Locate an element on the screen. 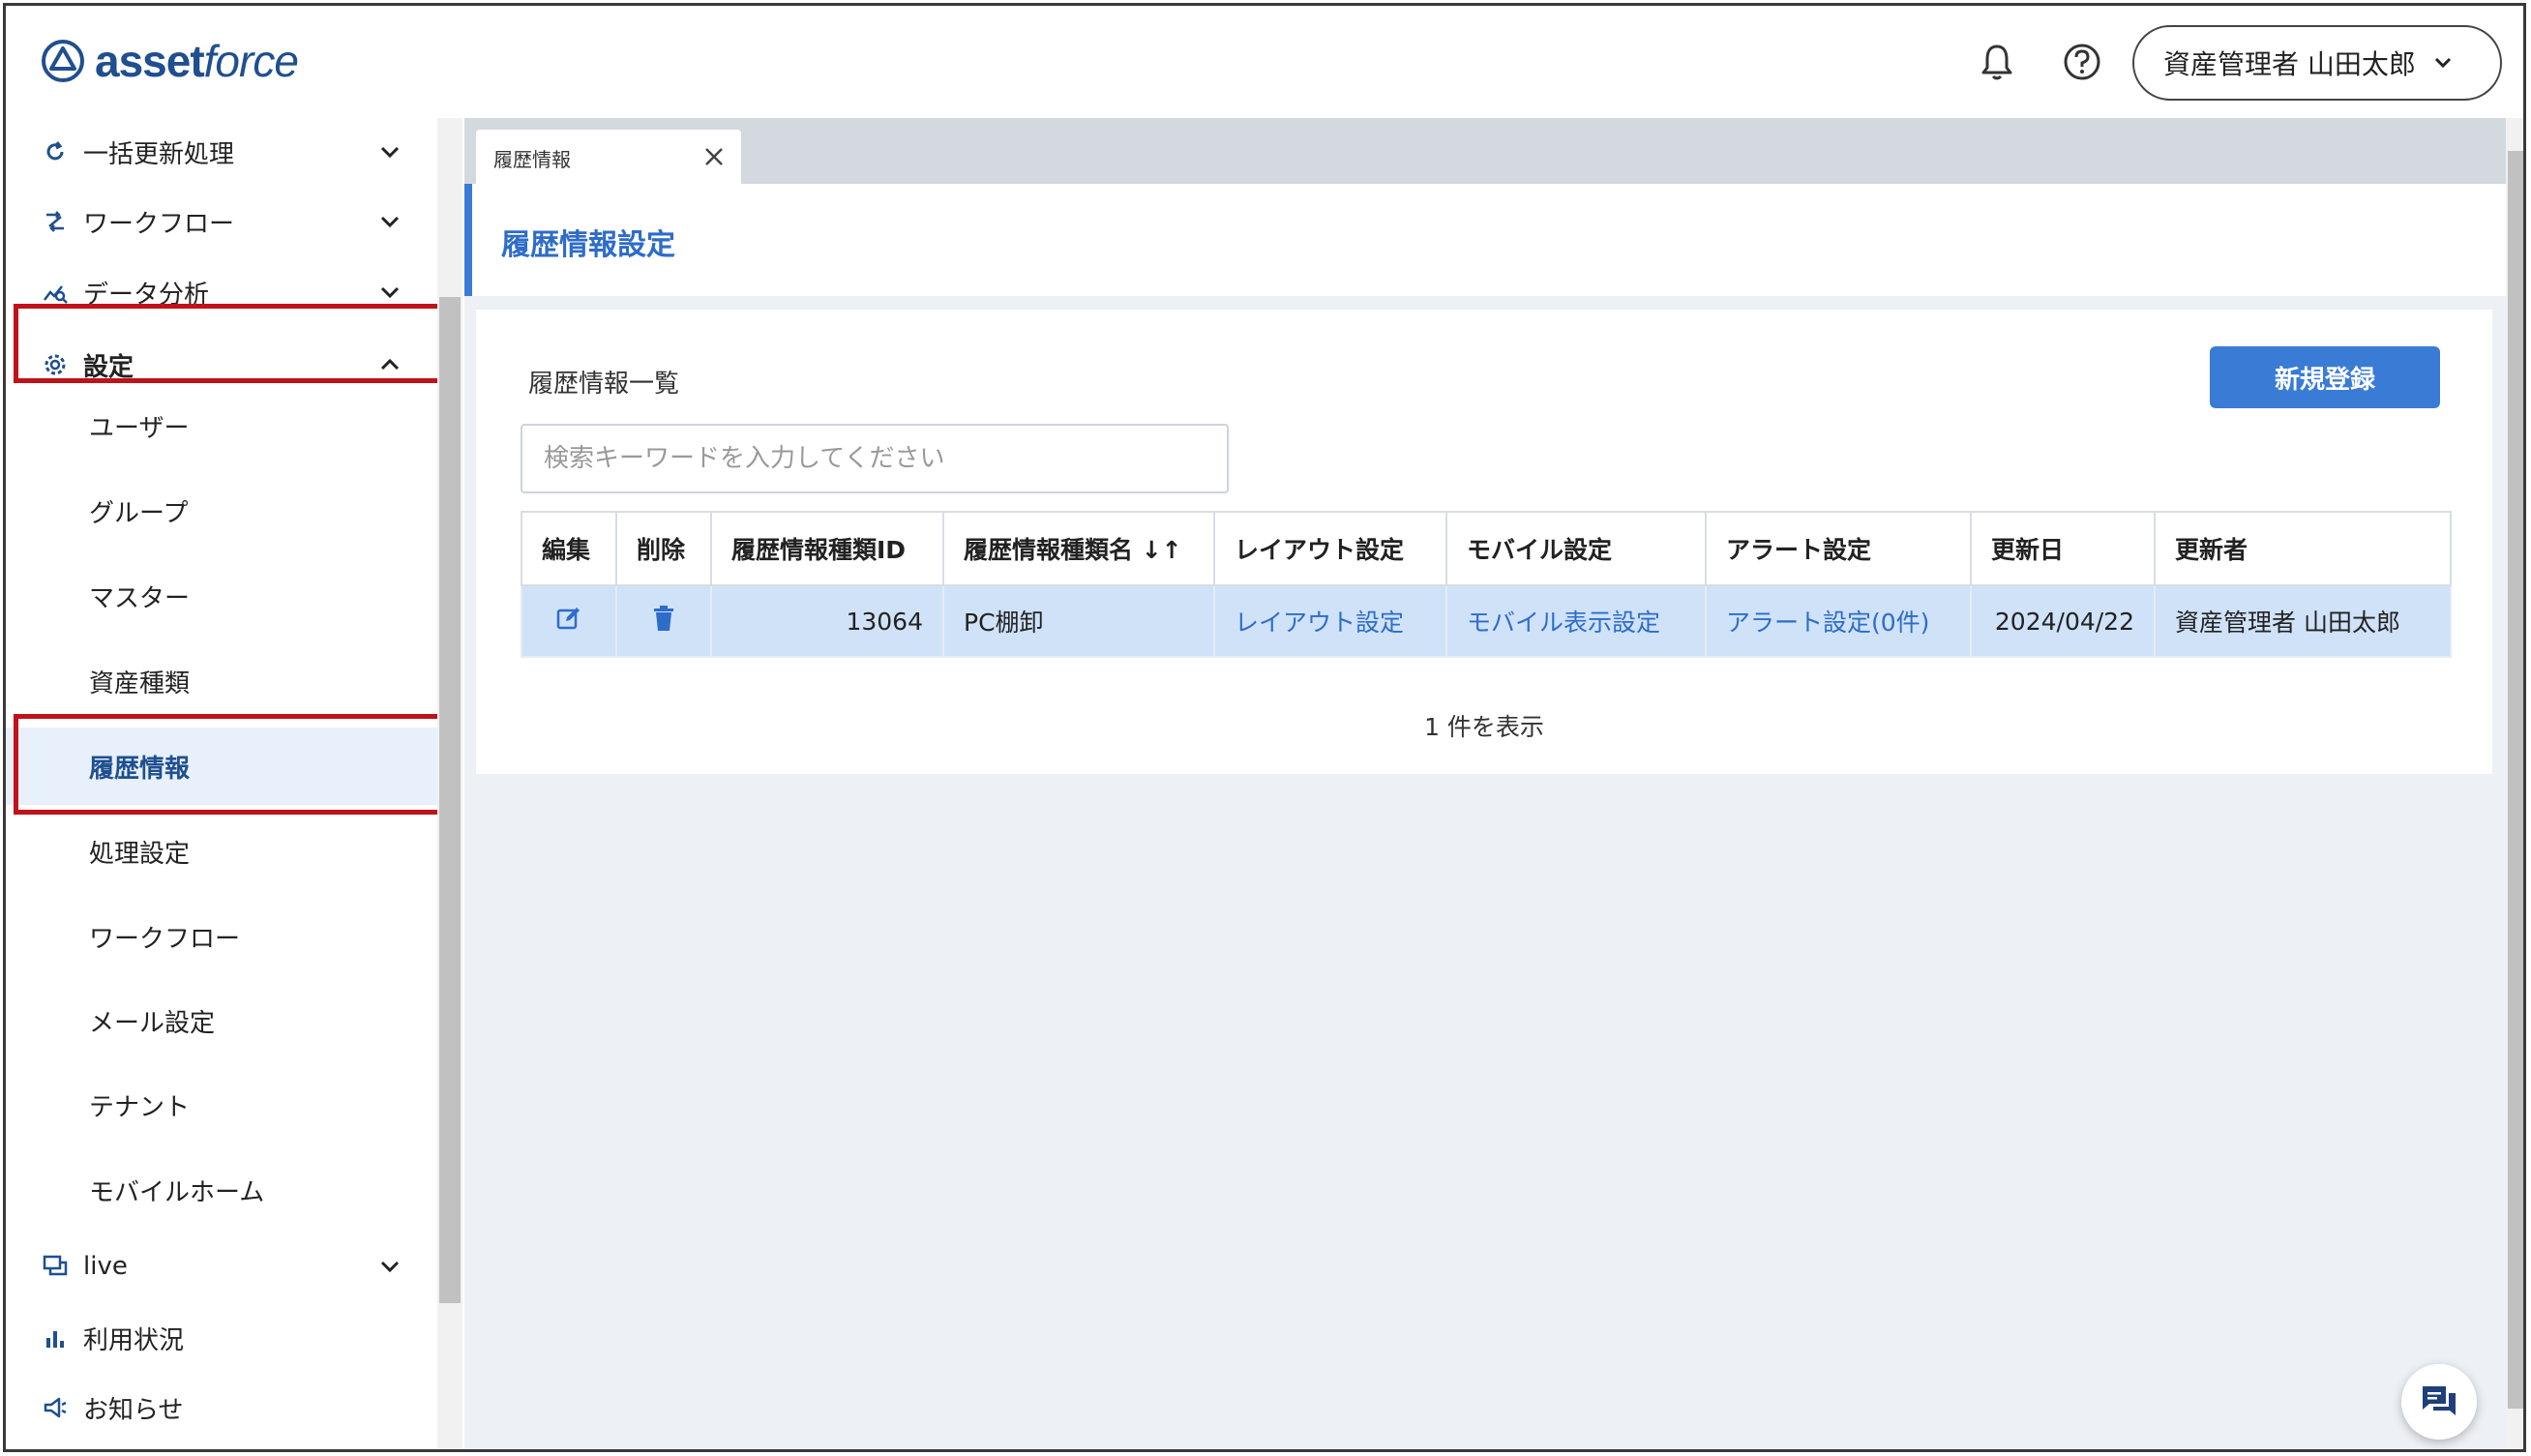 The height and width of the screenshot is (1456, 2531). sidebar-item-notices: お知らせ is located at coordinates (222, 1407).